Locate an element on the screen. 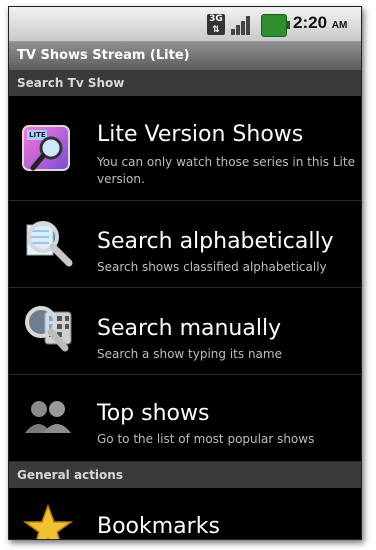  section-header-general: General actions is located at coordinates (185, 475).